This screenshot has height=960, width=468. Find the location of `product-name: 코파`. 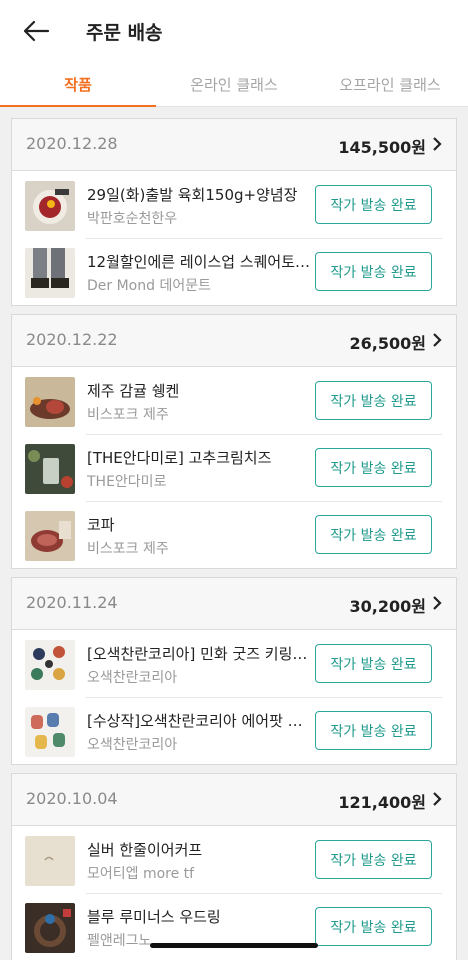

product-name: 코파 is located at coordinates (101, 525).